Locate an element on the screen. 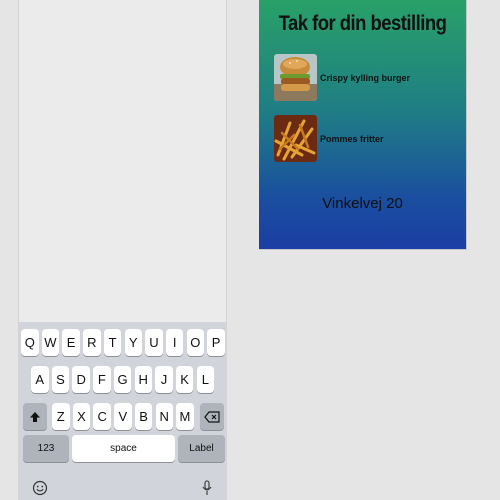  key-label: G is located at coordinates (122, 379).